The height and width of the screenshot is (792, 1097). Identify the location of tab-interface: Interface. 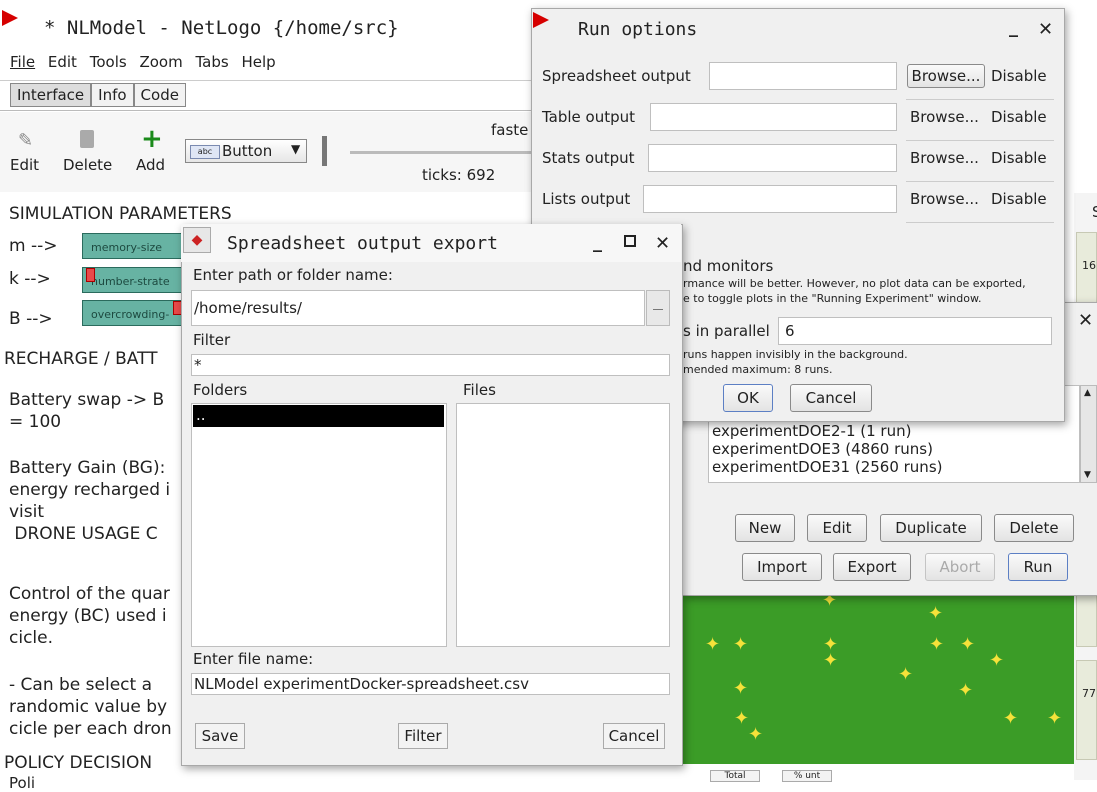
(51, 95).